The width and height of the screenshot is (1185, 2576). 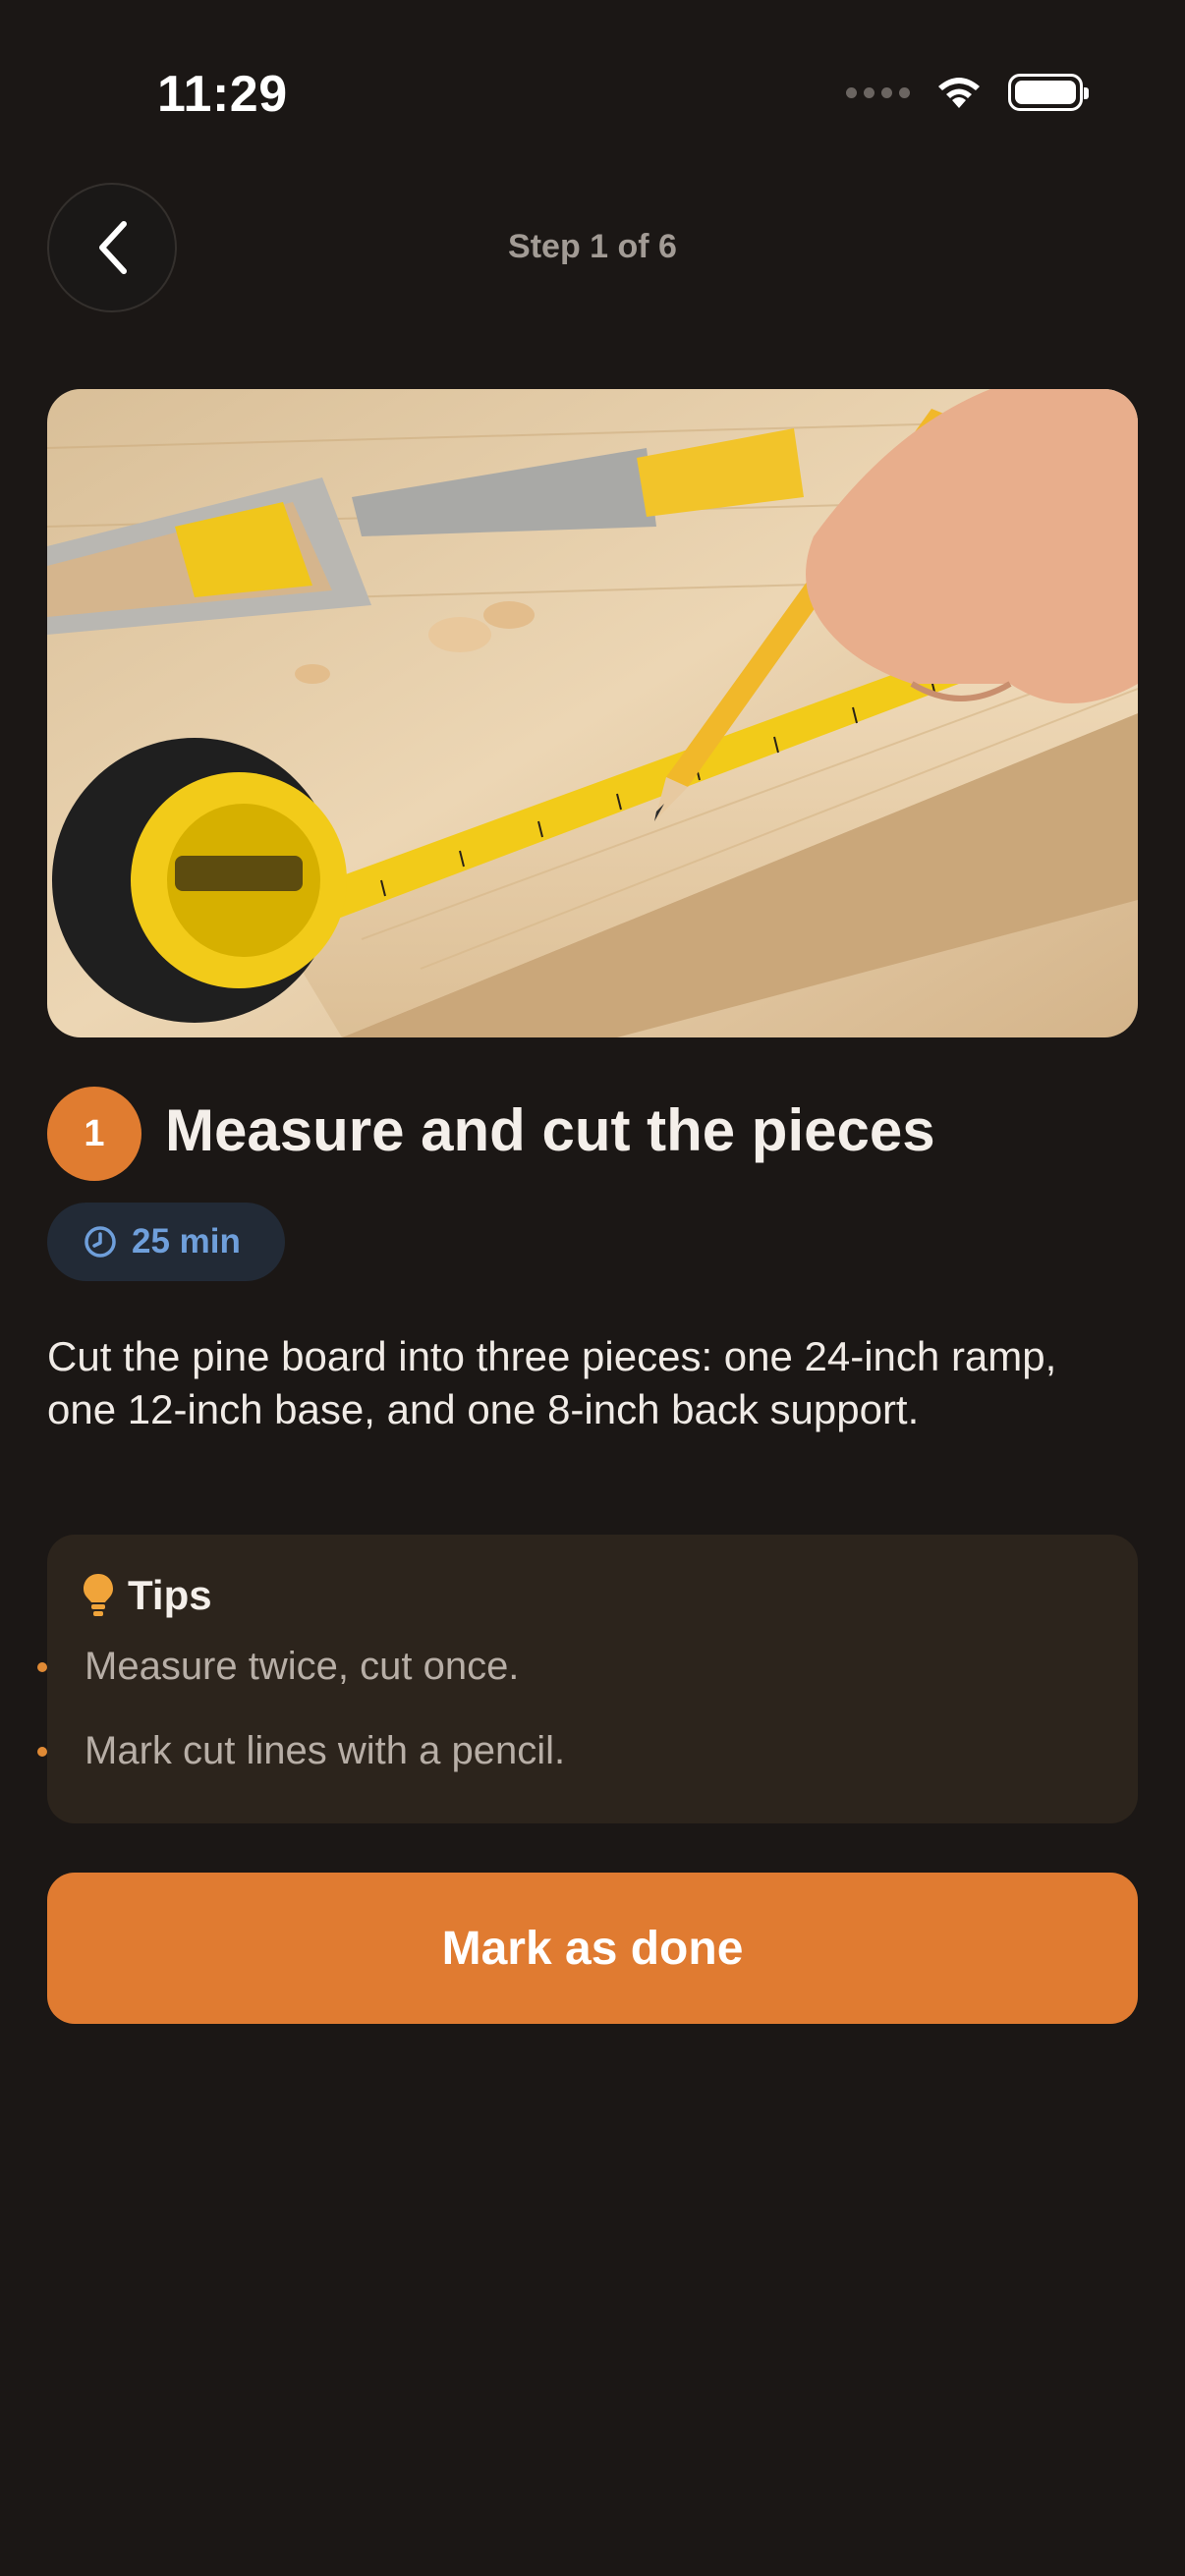 I want to click on tip-item: Measure twice, cut once., so click(x=278, y=1667).